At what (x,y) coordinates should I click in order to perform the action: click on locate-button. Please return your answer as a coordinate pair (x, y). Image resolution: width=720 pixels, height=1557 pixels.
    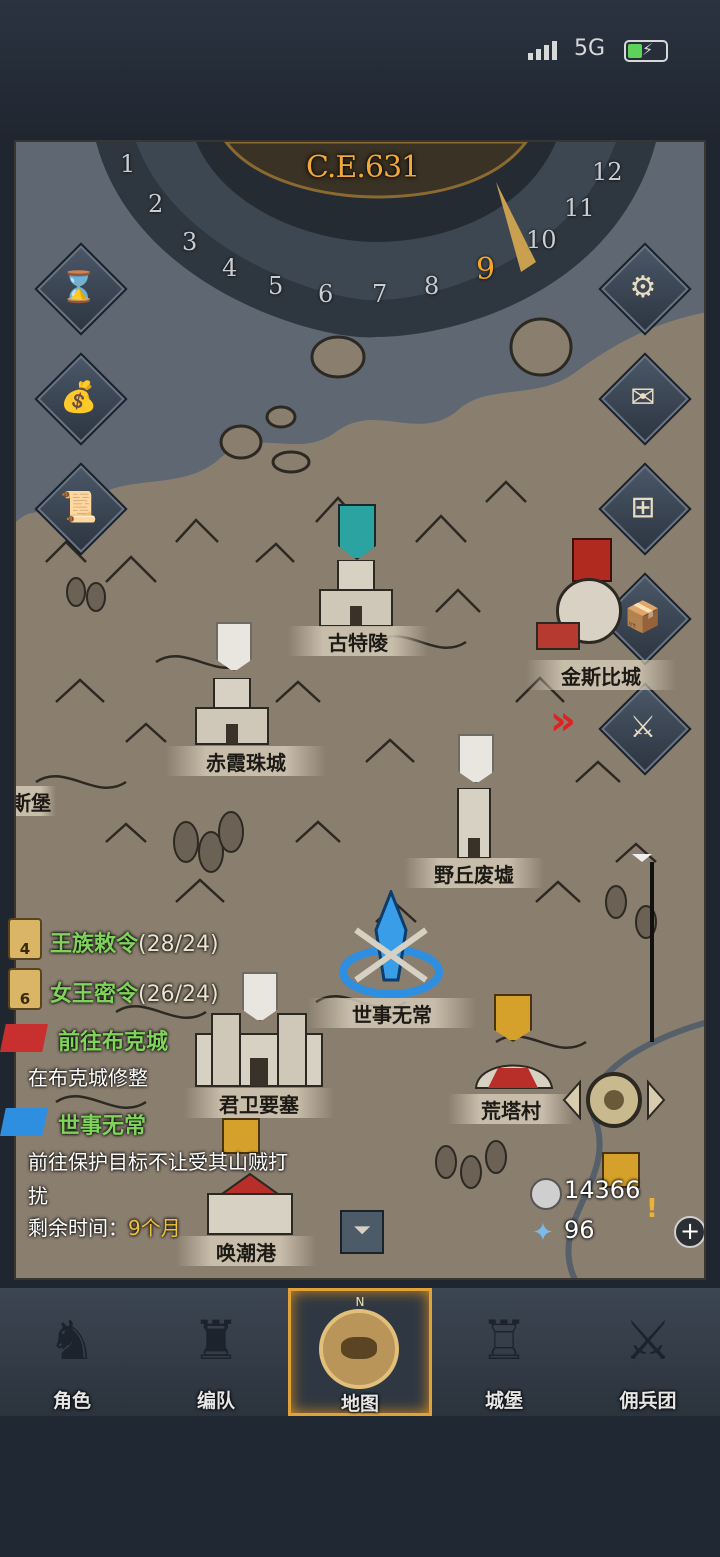
    Looking at the image, I should click on (614, 1100).